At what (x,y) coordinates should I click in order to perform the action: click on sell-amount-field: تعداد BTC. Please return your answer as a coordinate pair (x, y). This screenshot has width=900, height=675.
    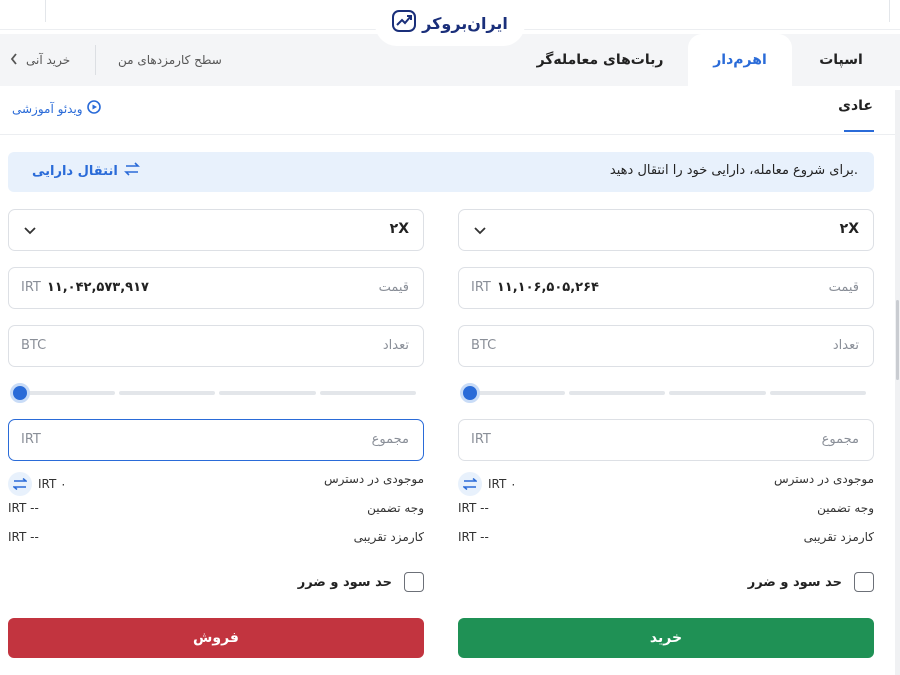
    Looking at the image, I should click on (216, 346).